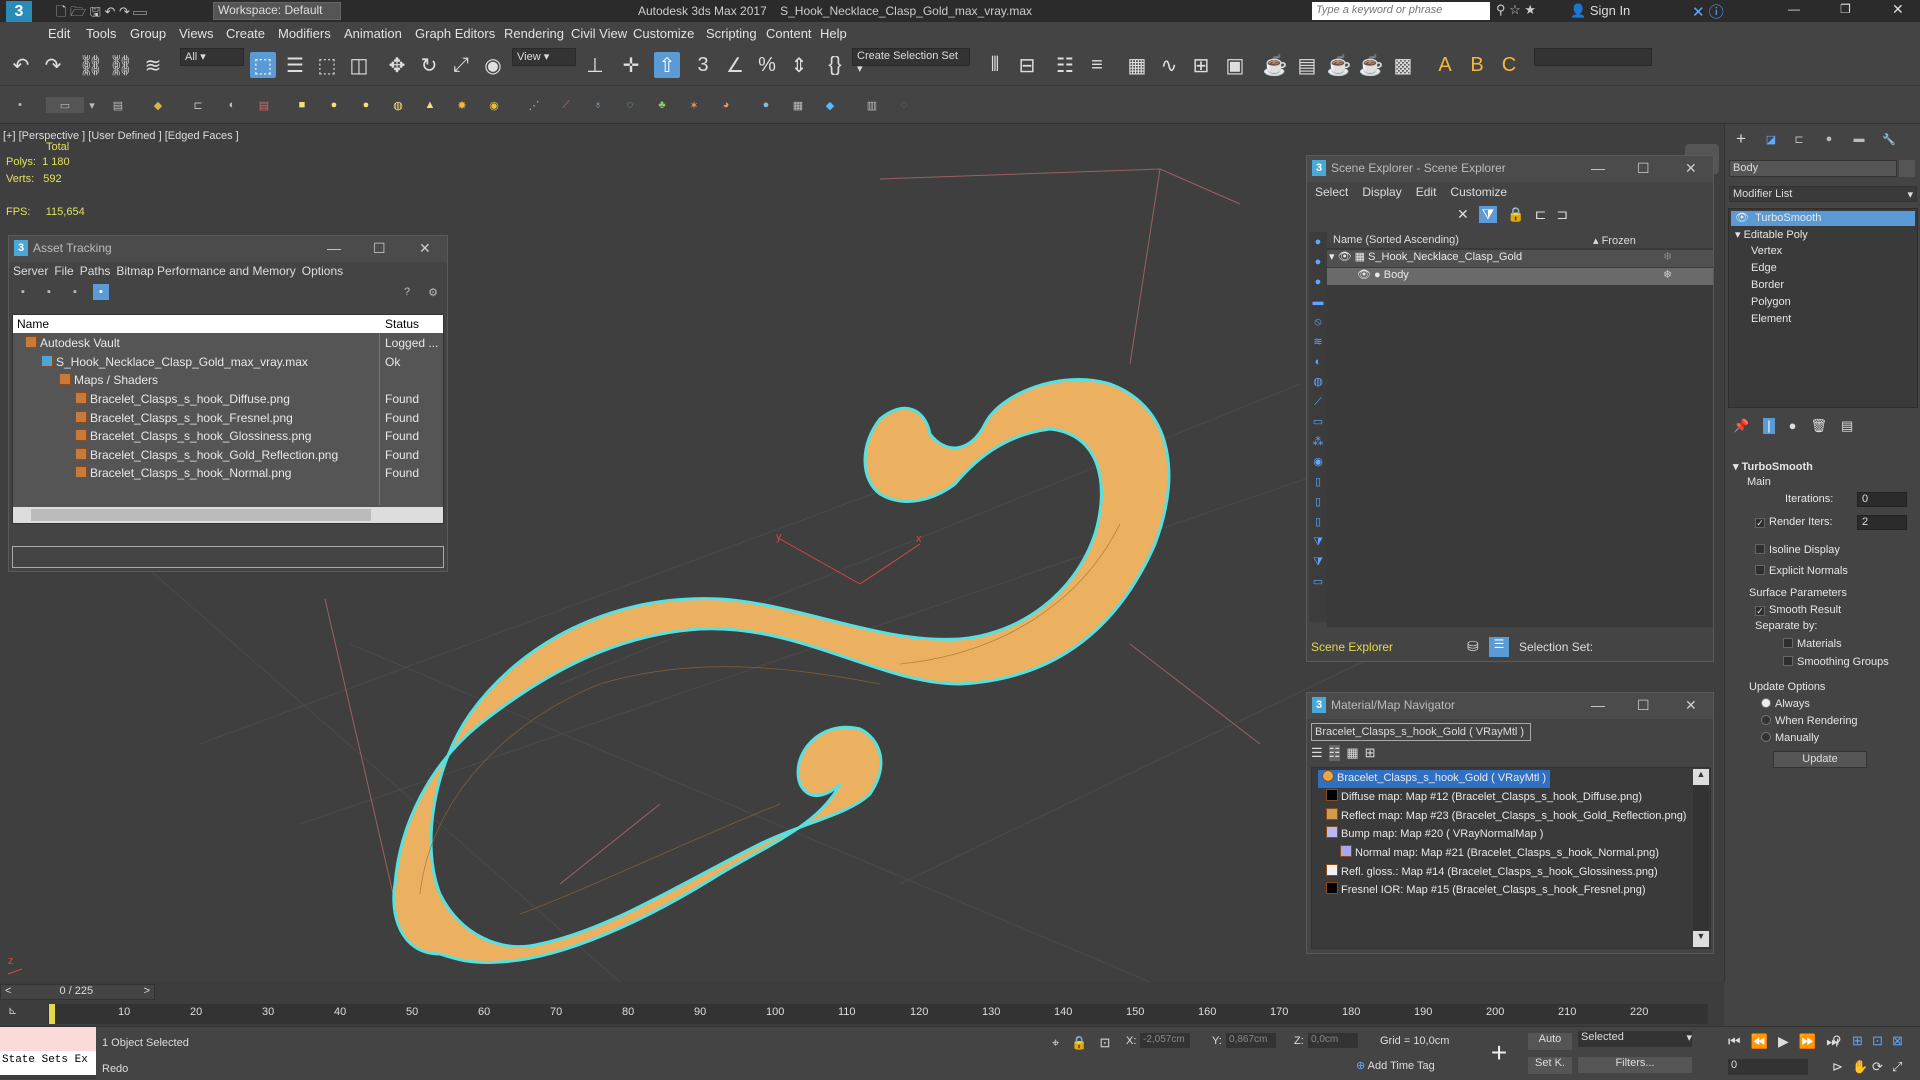 The image size is (1920, 1080). What do you see at coordinates (95, 271) in the screenshot?
I see `menu-paths: Paths` at bounding box center [95, 271].